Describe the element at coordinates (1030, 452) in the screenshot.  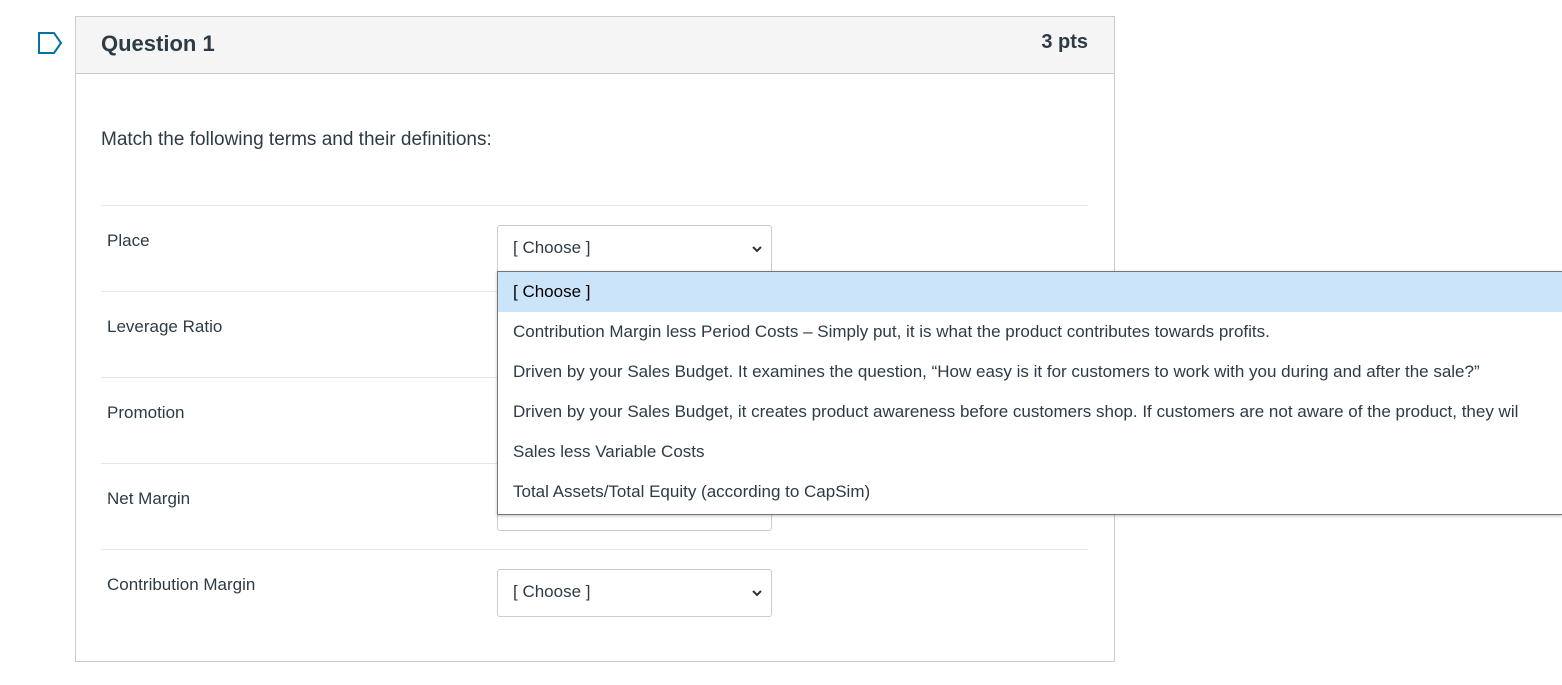
I see `dropdown-option-contribution-margin-def: Sales less Variable Costs` at that location.